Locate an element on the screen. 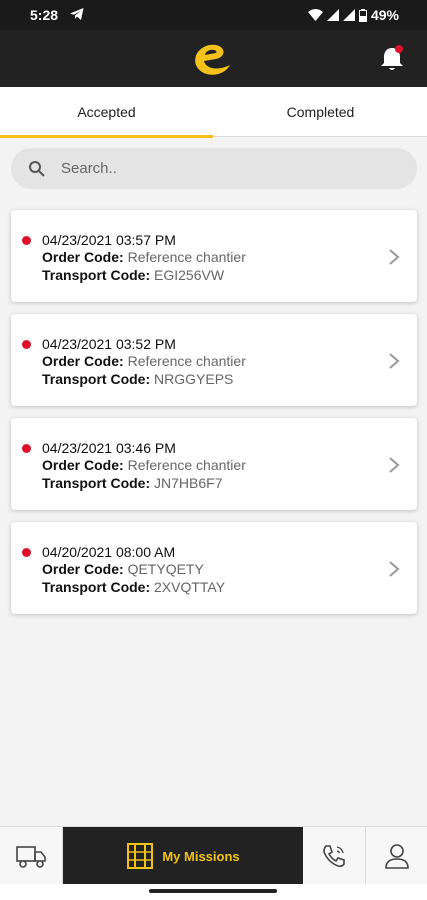 Image resolution: width=427 pixels, height=900 pixels. transport-code-row: Transport Code: EGI256VW is located at coordinates (133, 275).